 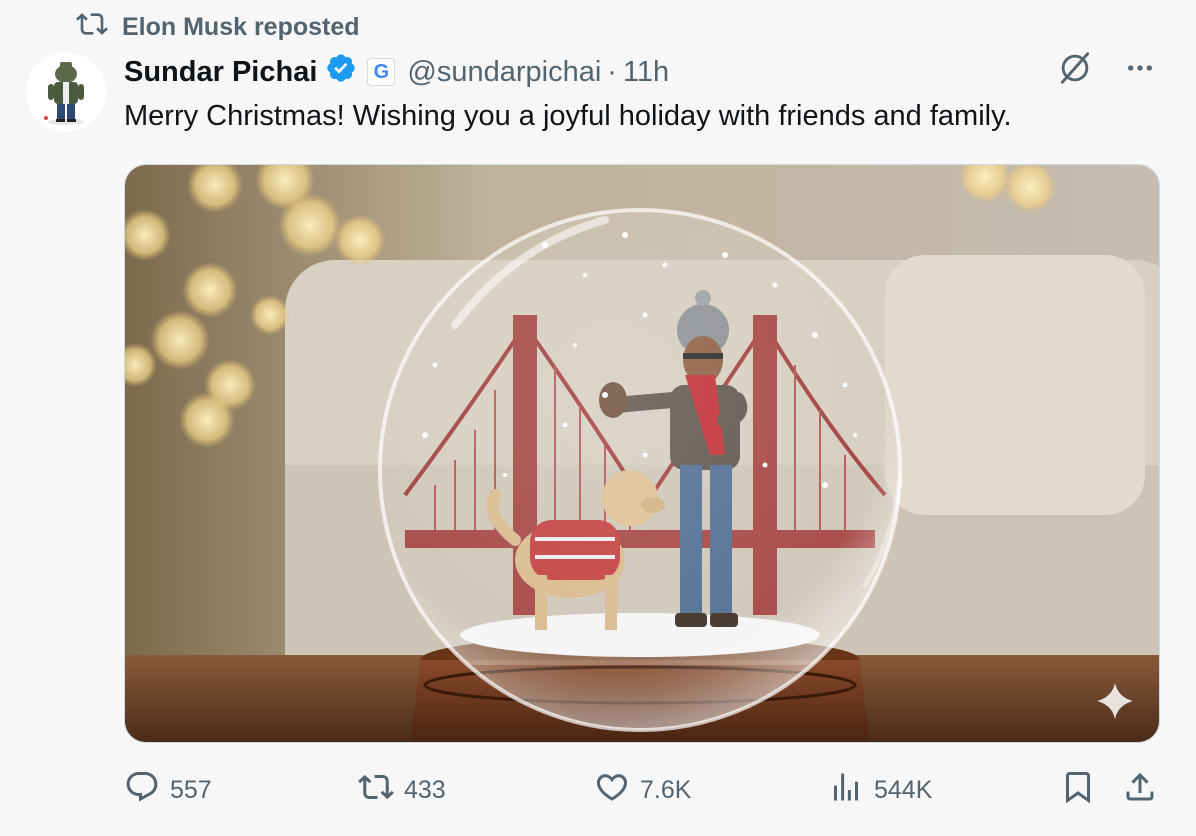 What do you see at coordinates (220, 72) in the screenshot?
I see `author-name: Sundar Pichai` at bounding box center [220, 72].